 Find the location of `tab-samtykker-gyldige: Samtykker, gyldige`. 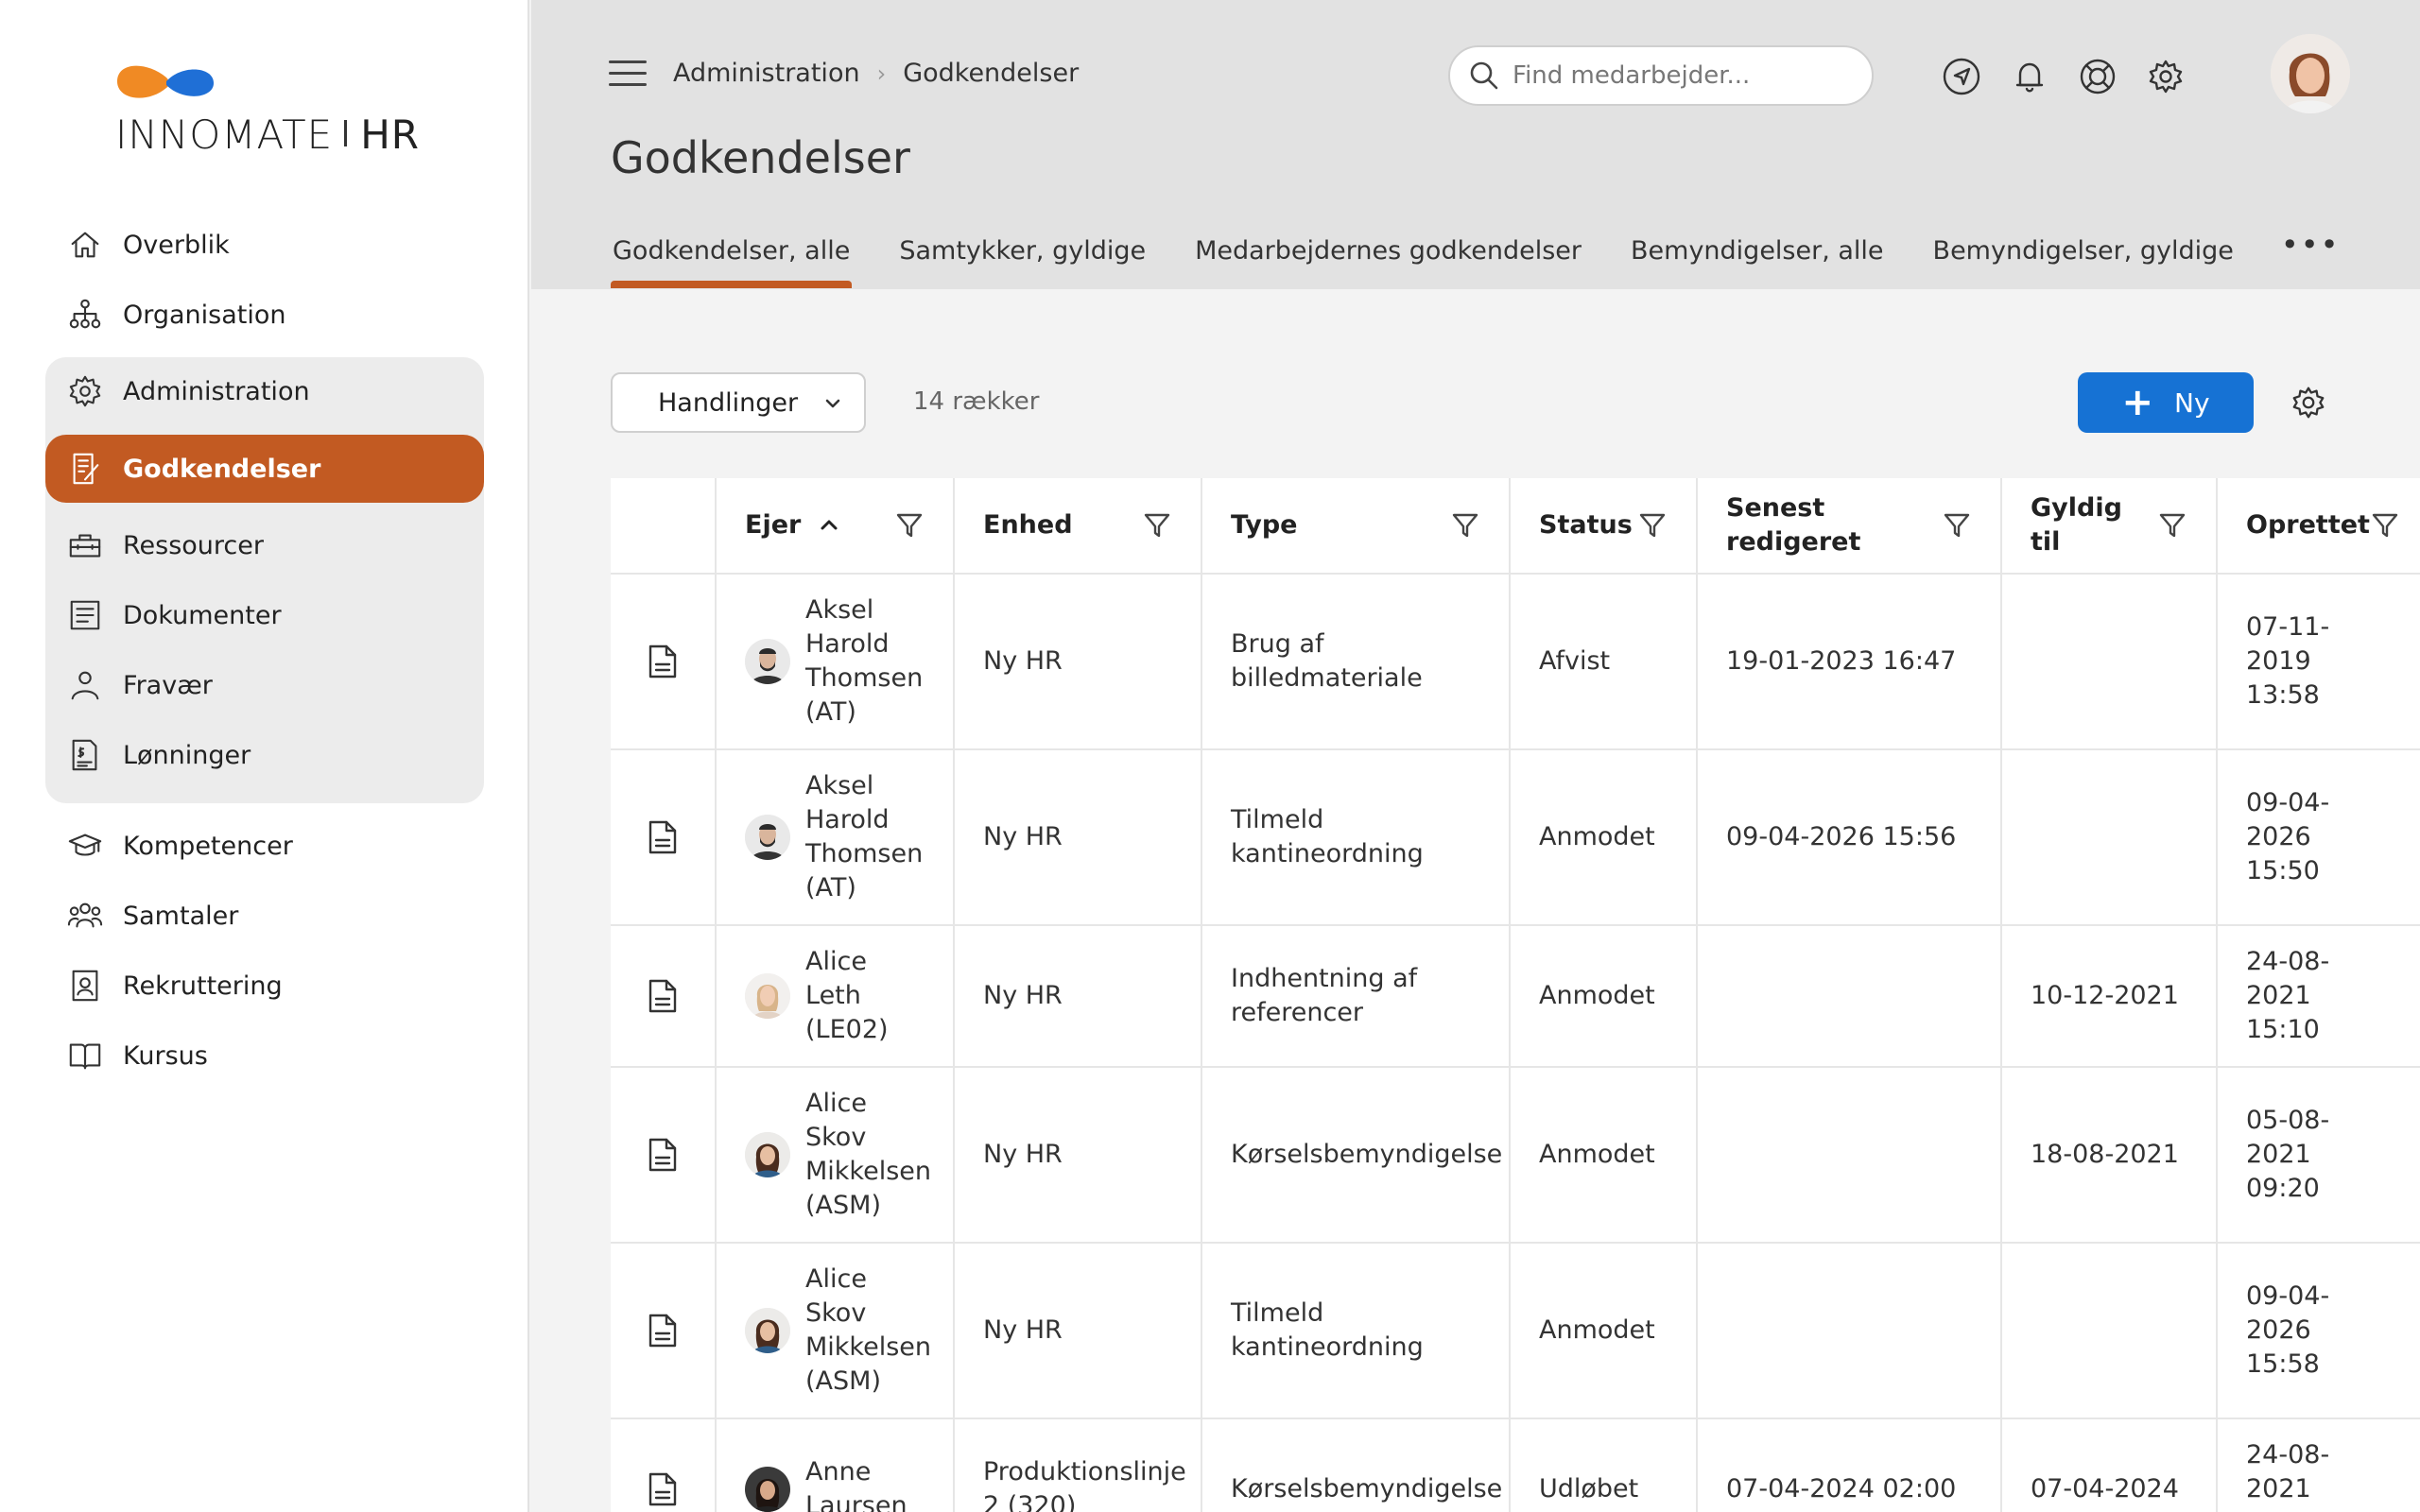

tab-samtykker-gyldige: Samtykker, gyldige is located at coordinates (1022, 257).